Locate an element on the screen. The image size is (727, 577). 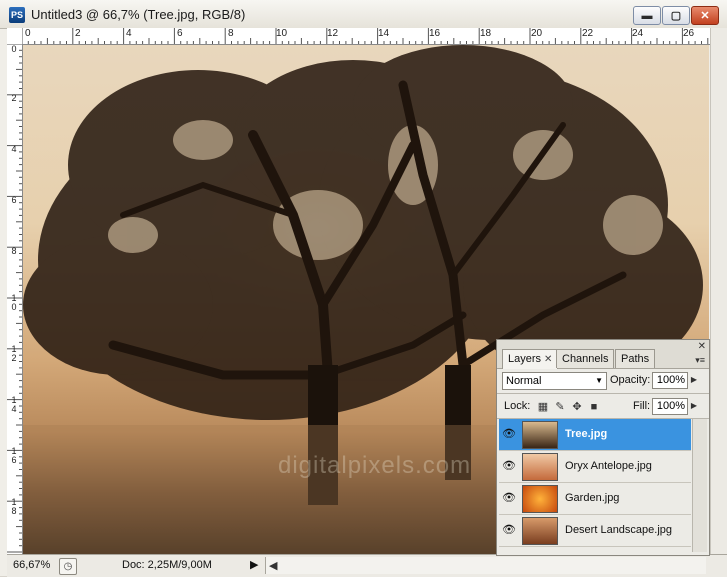
scroll-left-icon: ◀ is located at coordinates (273, 565).